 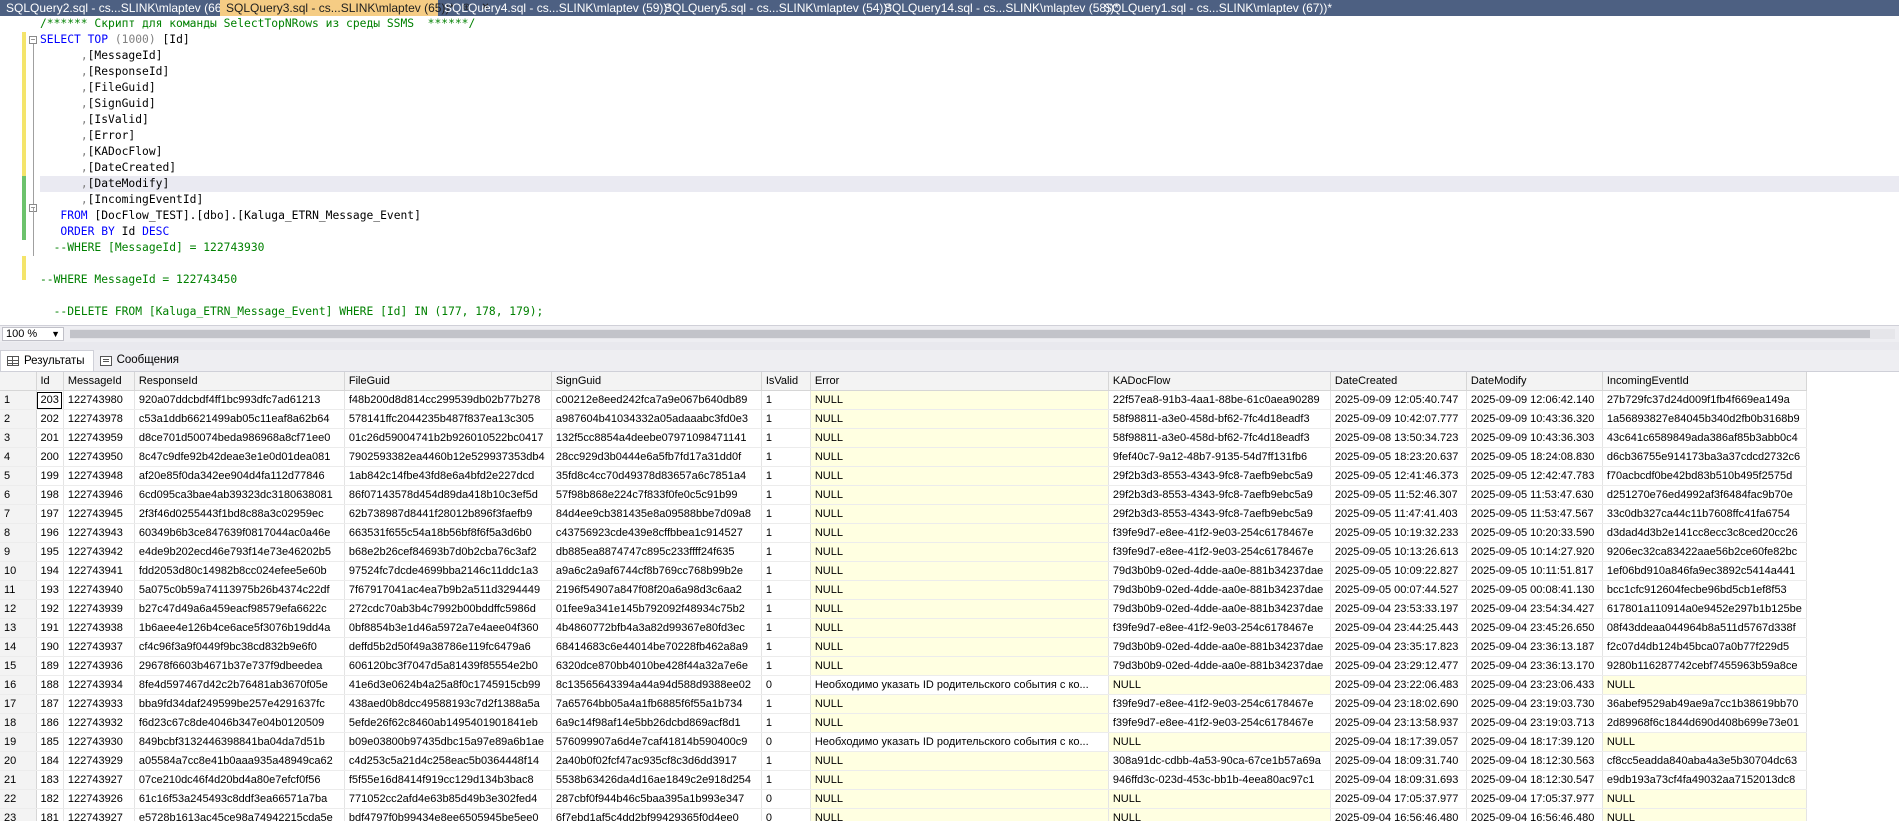 What do you see at coordinates (239, 438) in the screenshot?
I see `grid-cell: d8ce701d50074beda986968a8cf71ee0` at bounding box center [239, 438].